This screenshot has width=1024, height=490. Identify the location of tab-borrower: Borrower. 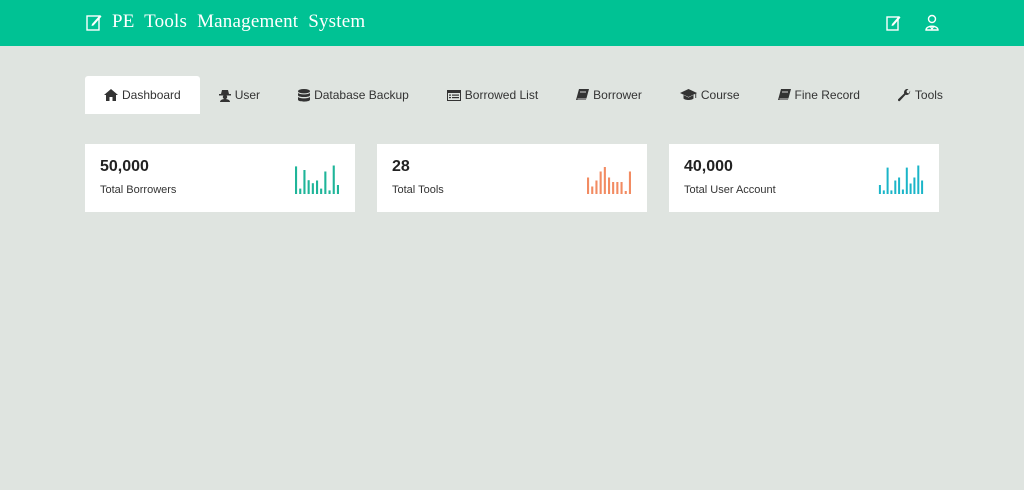
(609, 95).